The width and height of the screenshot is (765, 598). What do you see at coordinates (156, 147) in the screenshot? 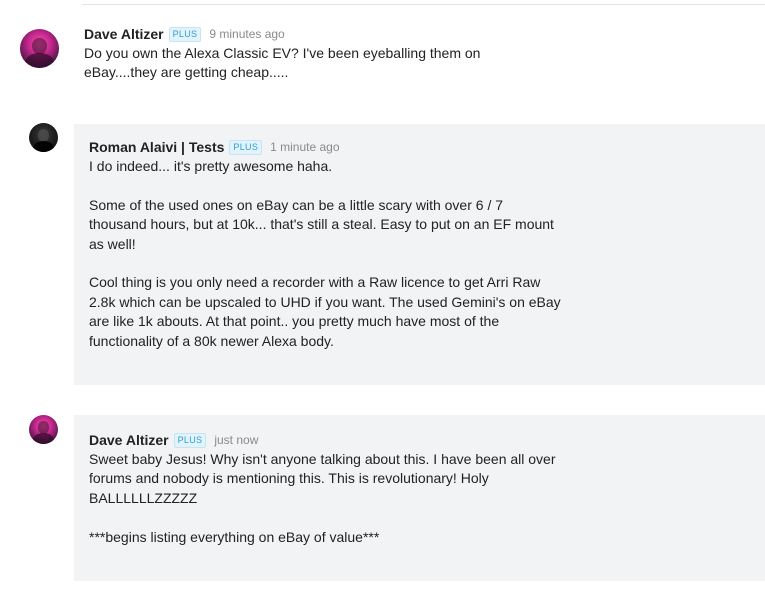
I see `author-name: Roman Alaivi | Tests` at bounding box center [156, 147].